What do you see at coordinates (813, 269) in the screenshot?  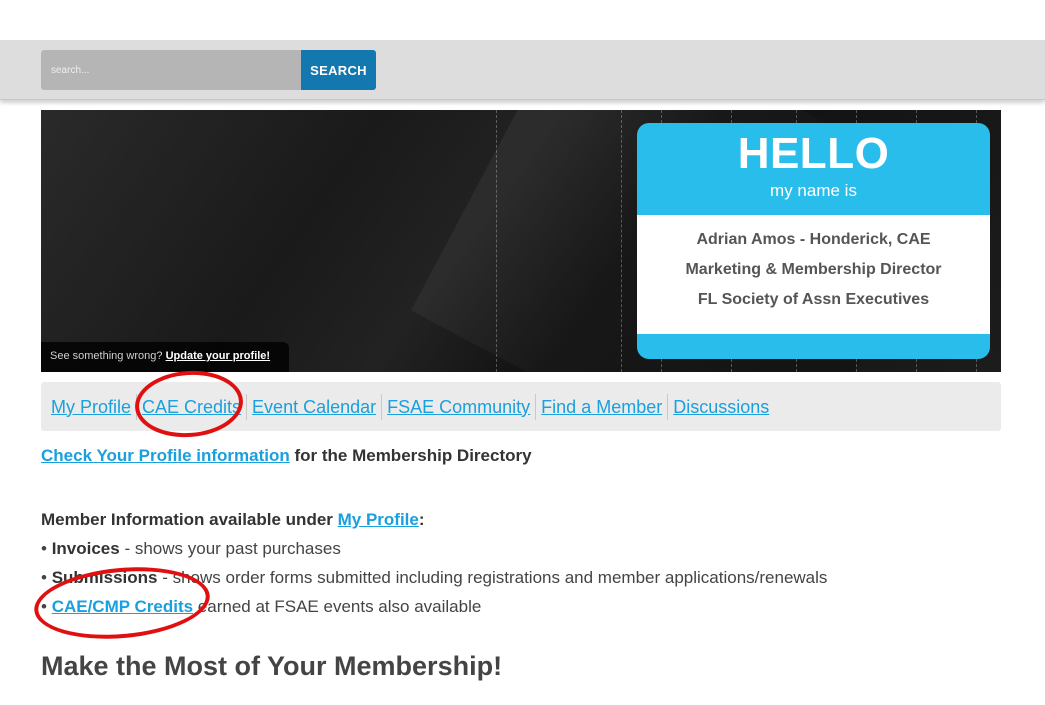 I see `member-title: Marketing & Membership Director` at bounding box center [813, 269].